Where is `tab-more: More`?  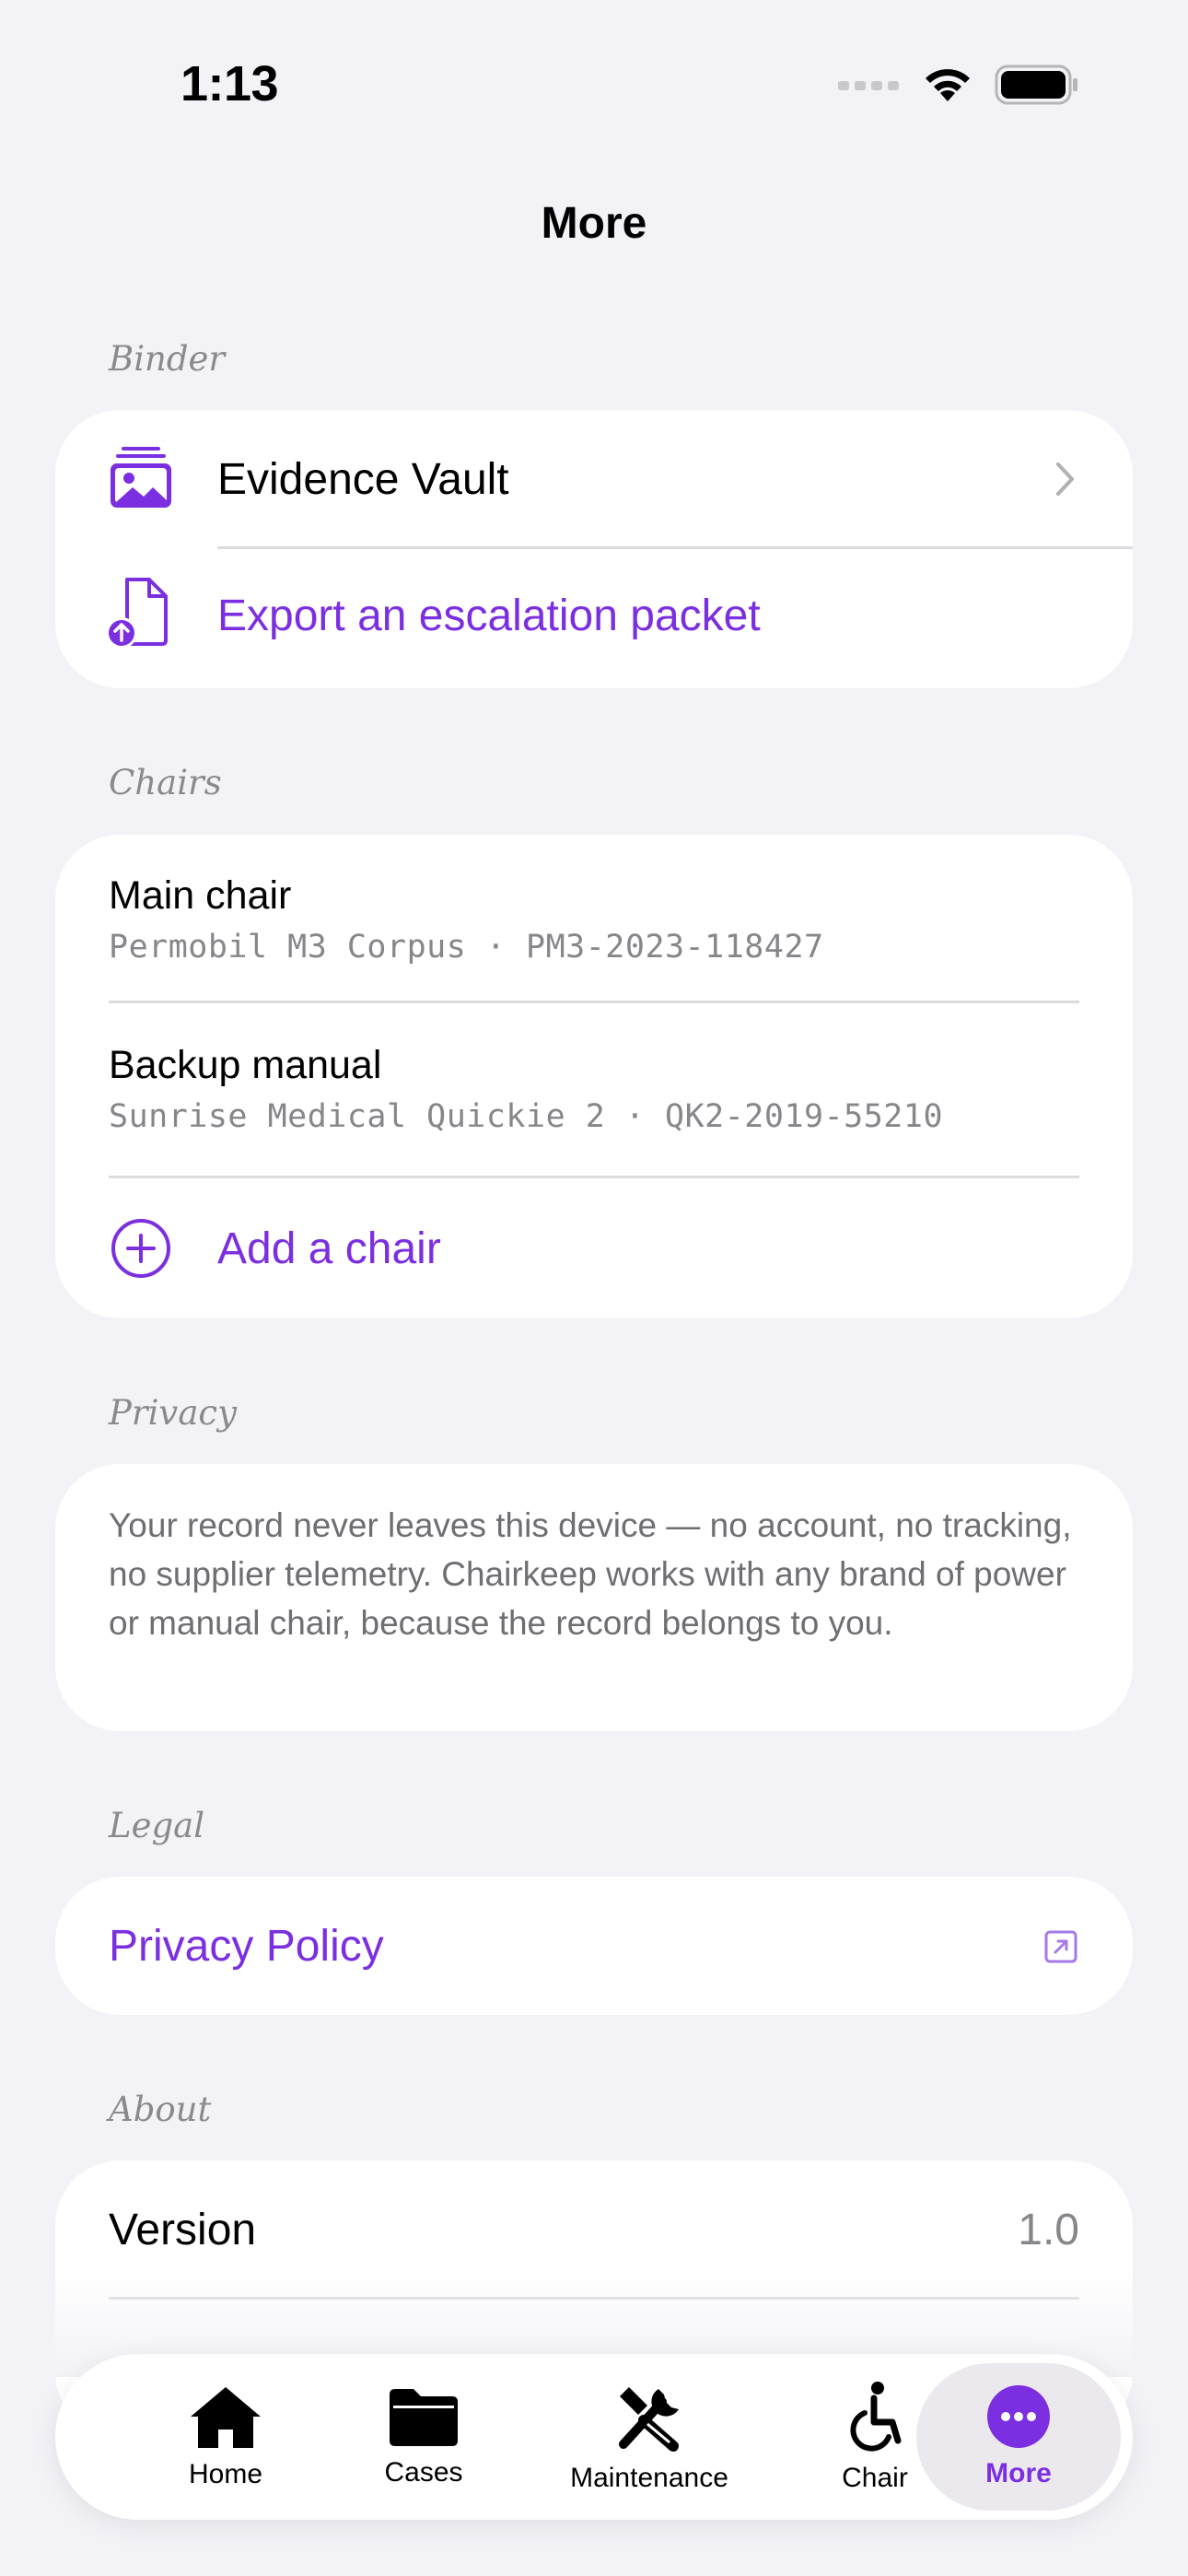 tab-more: More is located at coordinates (1019, 2437).